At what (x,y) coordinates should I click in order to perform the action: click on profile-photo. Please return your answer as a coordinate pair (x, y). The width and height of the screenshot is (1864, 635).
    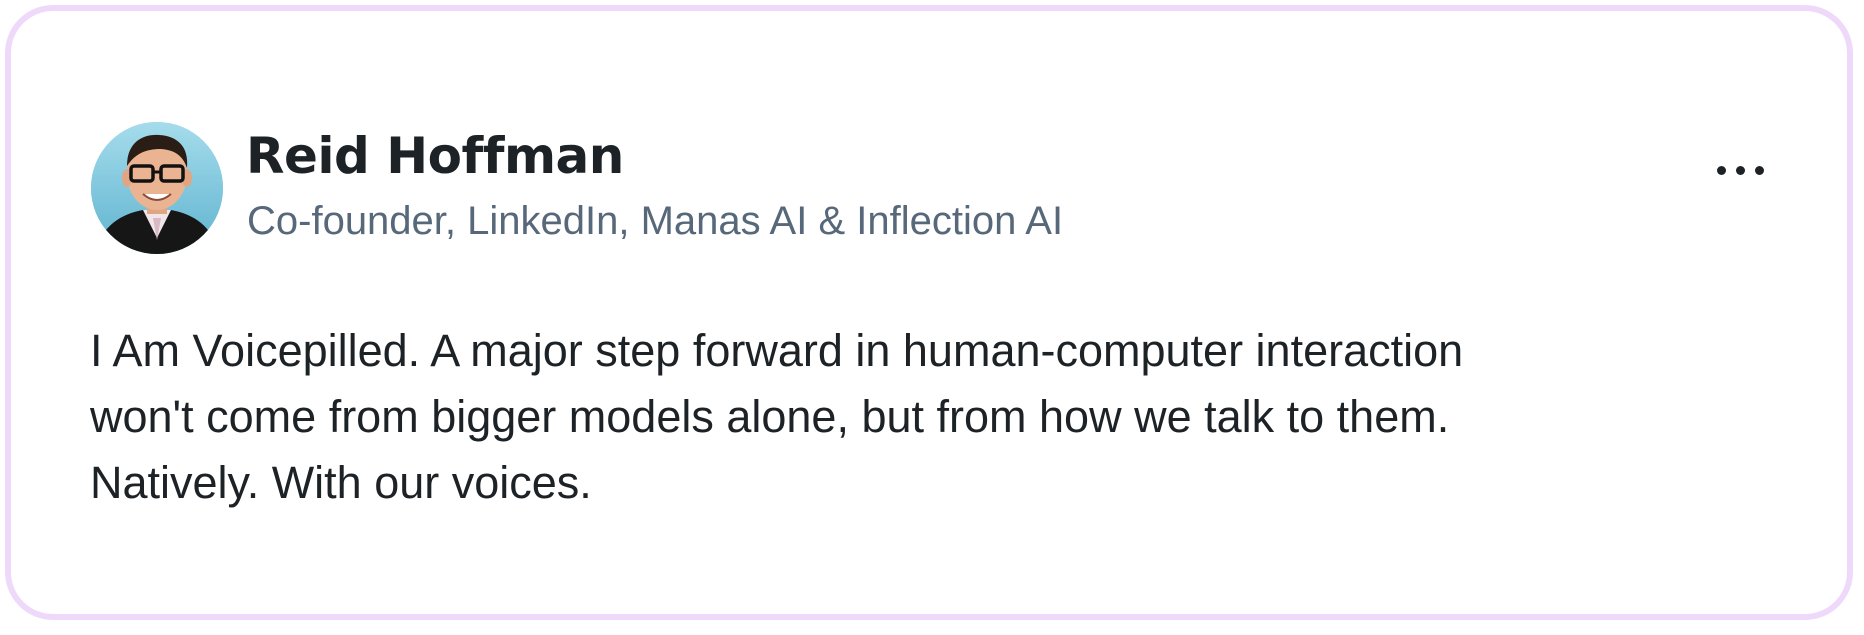
    Looking at the image, I should click on (157, 188).